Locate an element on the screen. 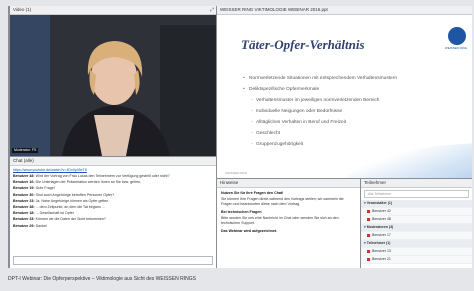  participant-item: Benutzer 21 is located at coordinates (416, 260).